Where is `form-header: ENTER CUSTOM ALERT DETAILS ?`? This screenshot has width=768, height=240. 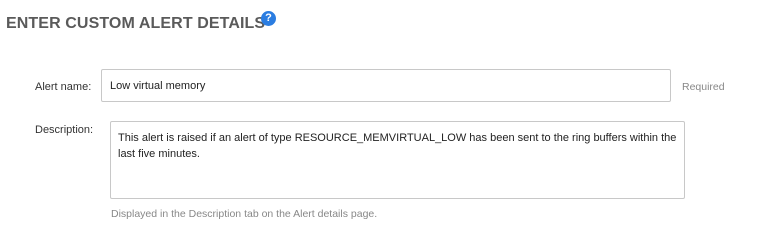
form-header: ENTER CUSTOM ALERT DETAILS ? is located at coordinates (141, 22).